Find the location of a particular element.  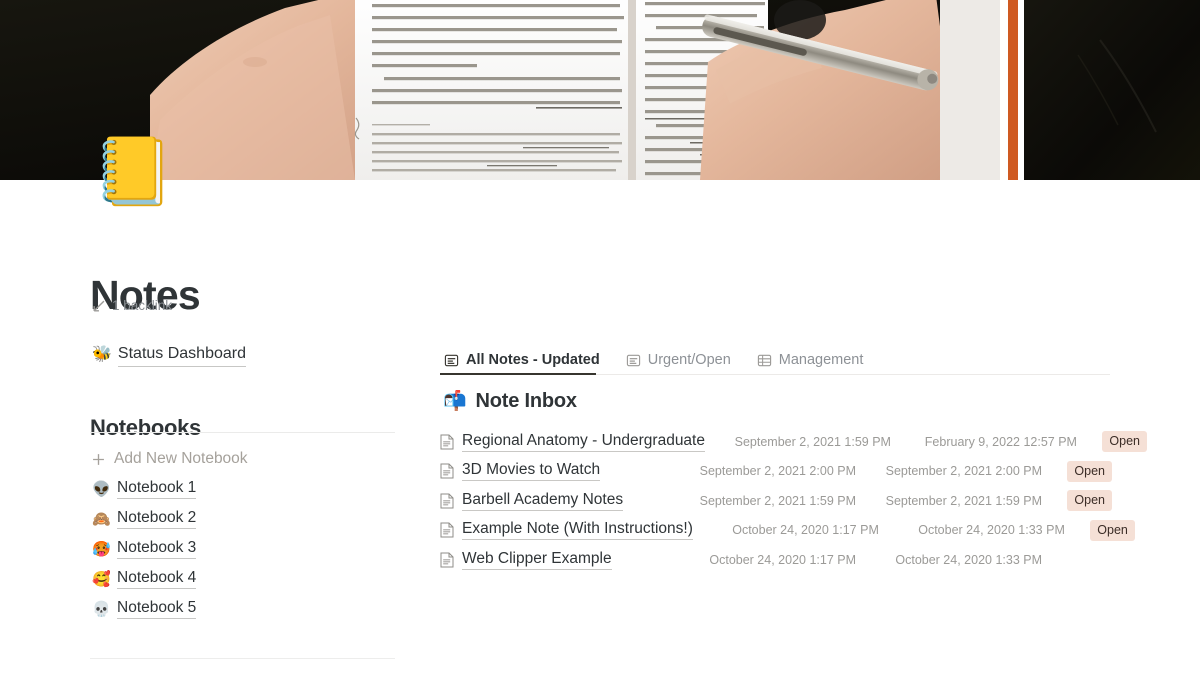

tab-all-notes-updated: All Notes - Updated is located at coordinates (527, 360).